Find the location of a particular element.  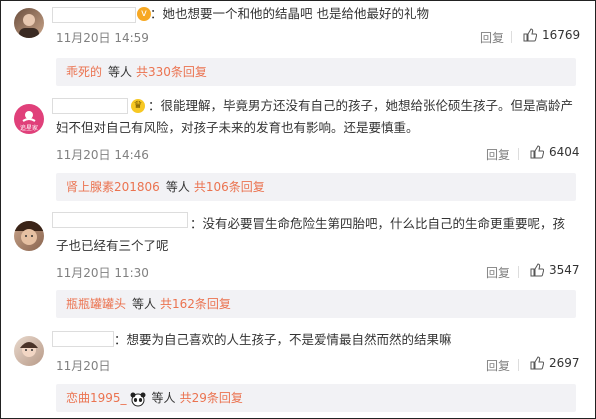

comment-time: 11月20日 14:46 is located at coordinates (102, 155).